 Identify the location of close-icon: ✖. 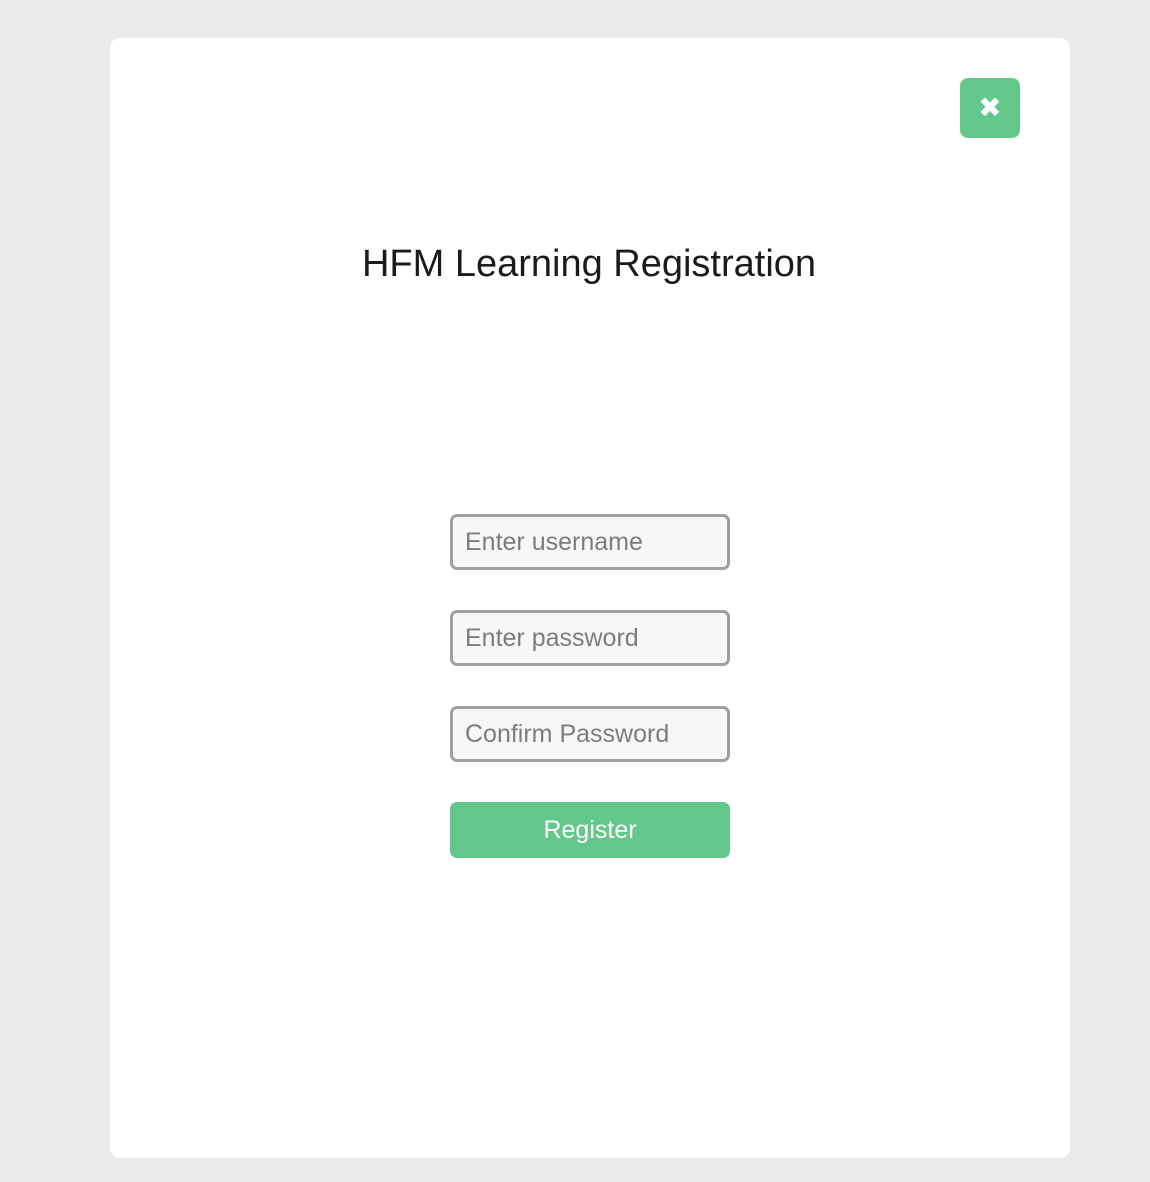
(990, 107).